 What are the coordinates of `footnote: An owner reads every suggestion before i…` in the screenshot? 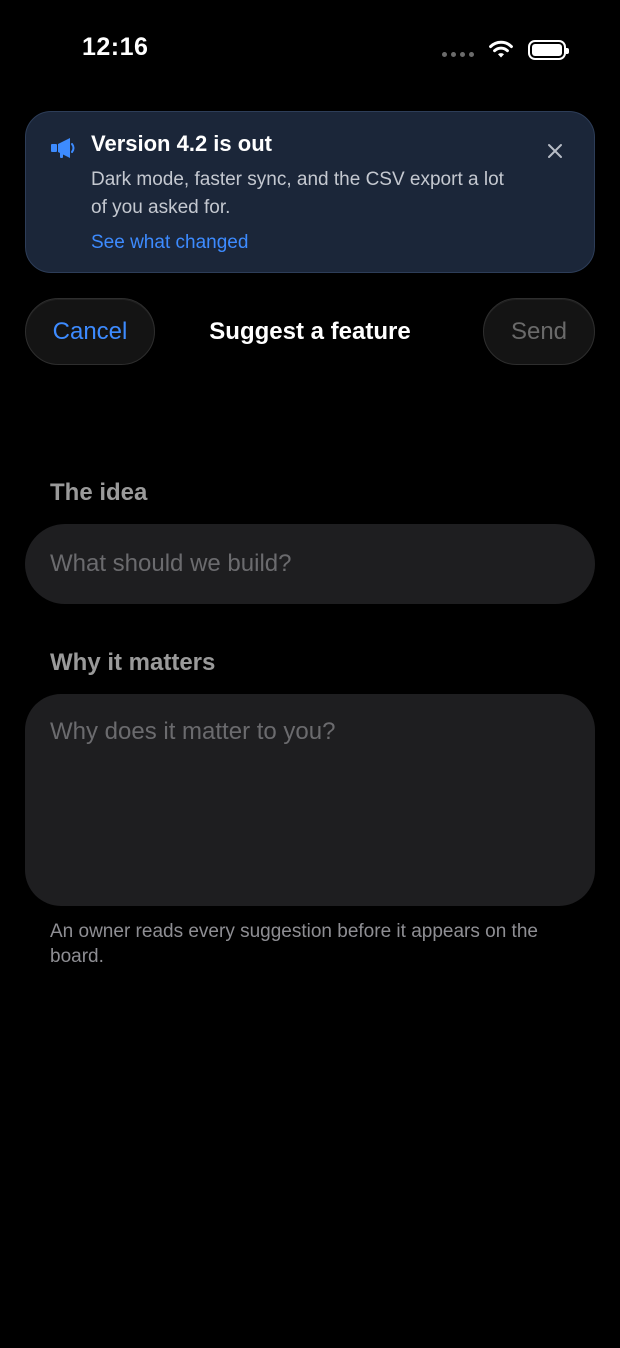 It's located at (294, 944).